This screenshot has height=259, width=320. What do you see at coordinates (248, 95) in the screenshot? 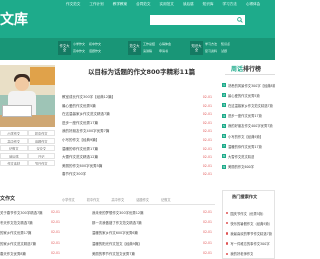
I see `ranking-item: 2 最心爱的作文优秀5篇` at bounding box center [248, 95].